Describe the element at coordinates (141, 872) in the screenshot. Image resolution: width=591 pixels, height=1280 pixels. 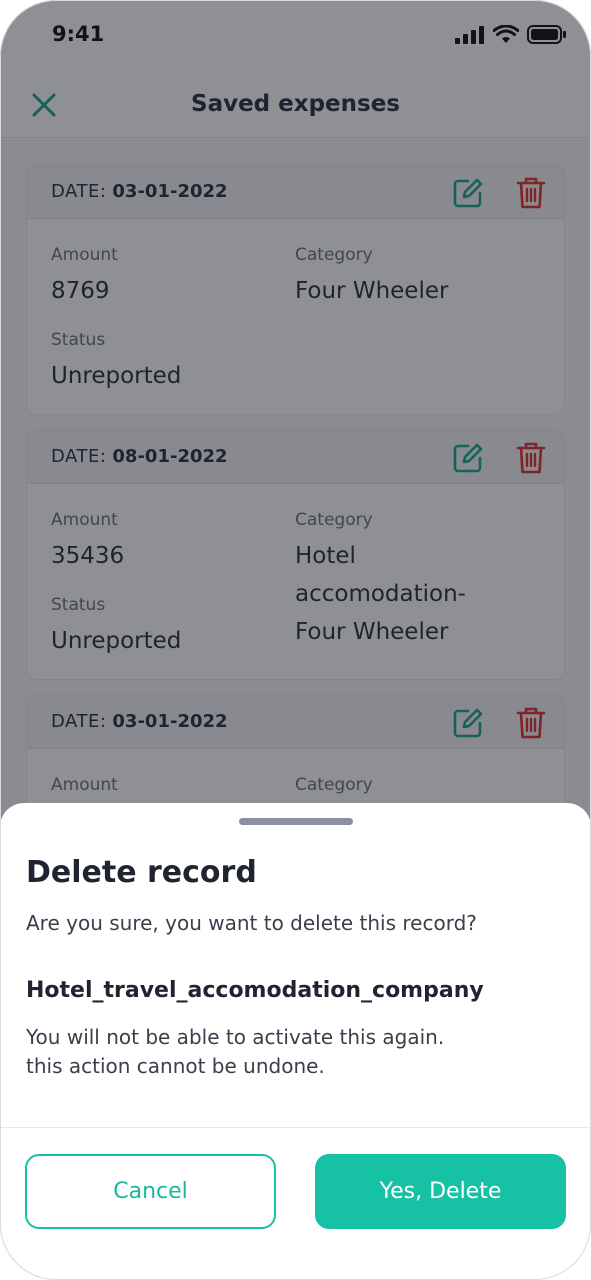
I see `sheet-title: Delete record` at that location.